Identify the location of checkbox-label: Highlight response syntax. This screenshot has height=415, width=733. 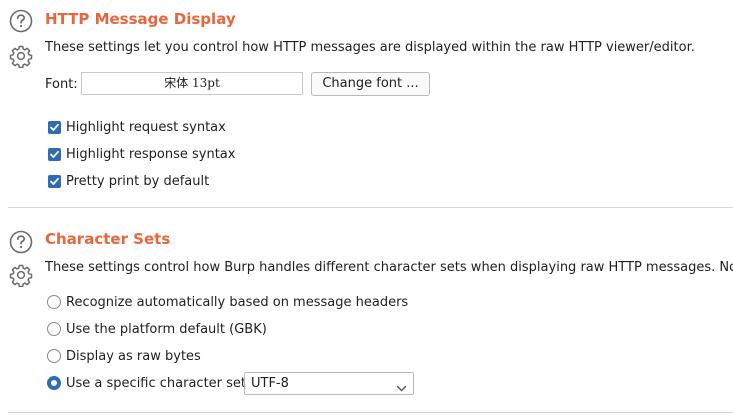
(151, 154).